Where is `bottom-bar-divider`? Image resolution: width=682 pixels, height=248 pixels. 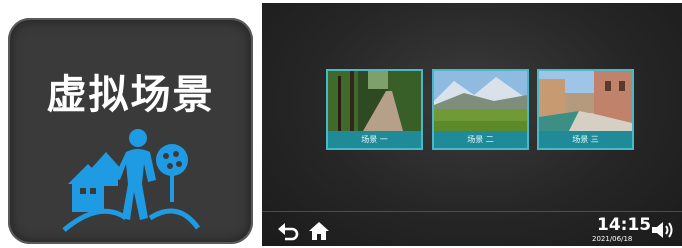
bottom-bar-divider is located at coordinates (472, 211).